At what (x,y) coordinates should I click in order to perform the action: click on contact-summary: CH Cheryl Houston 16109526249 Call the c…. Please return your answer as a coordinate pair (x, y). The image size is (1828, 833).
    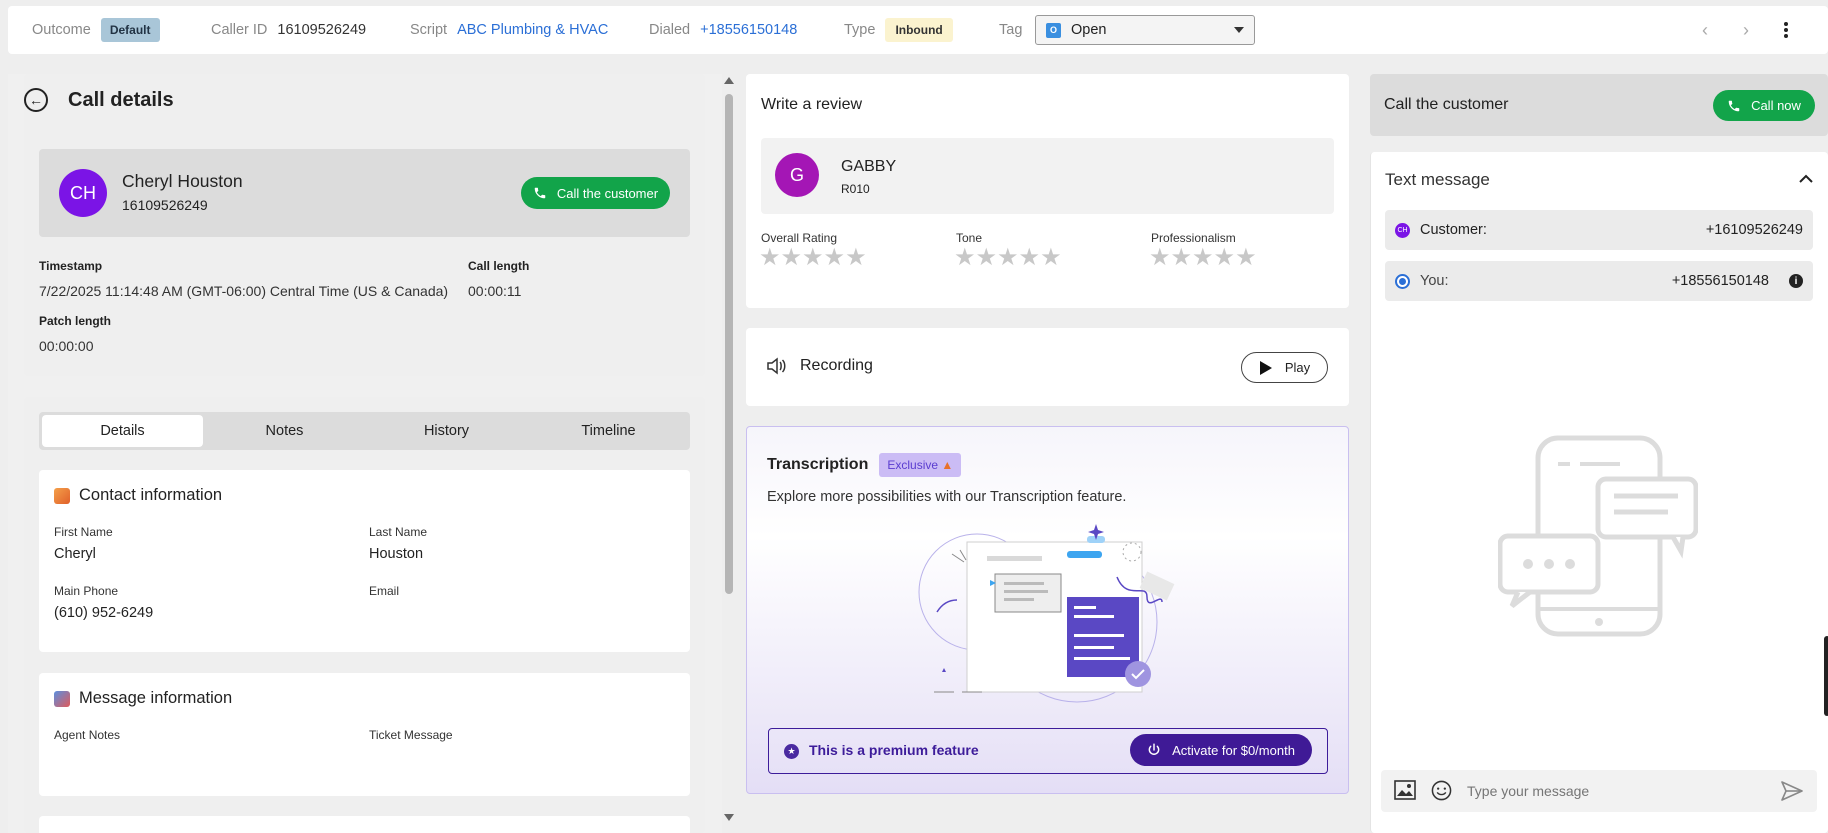
    Looking at the image, I should click on (364, 193).